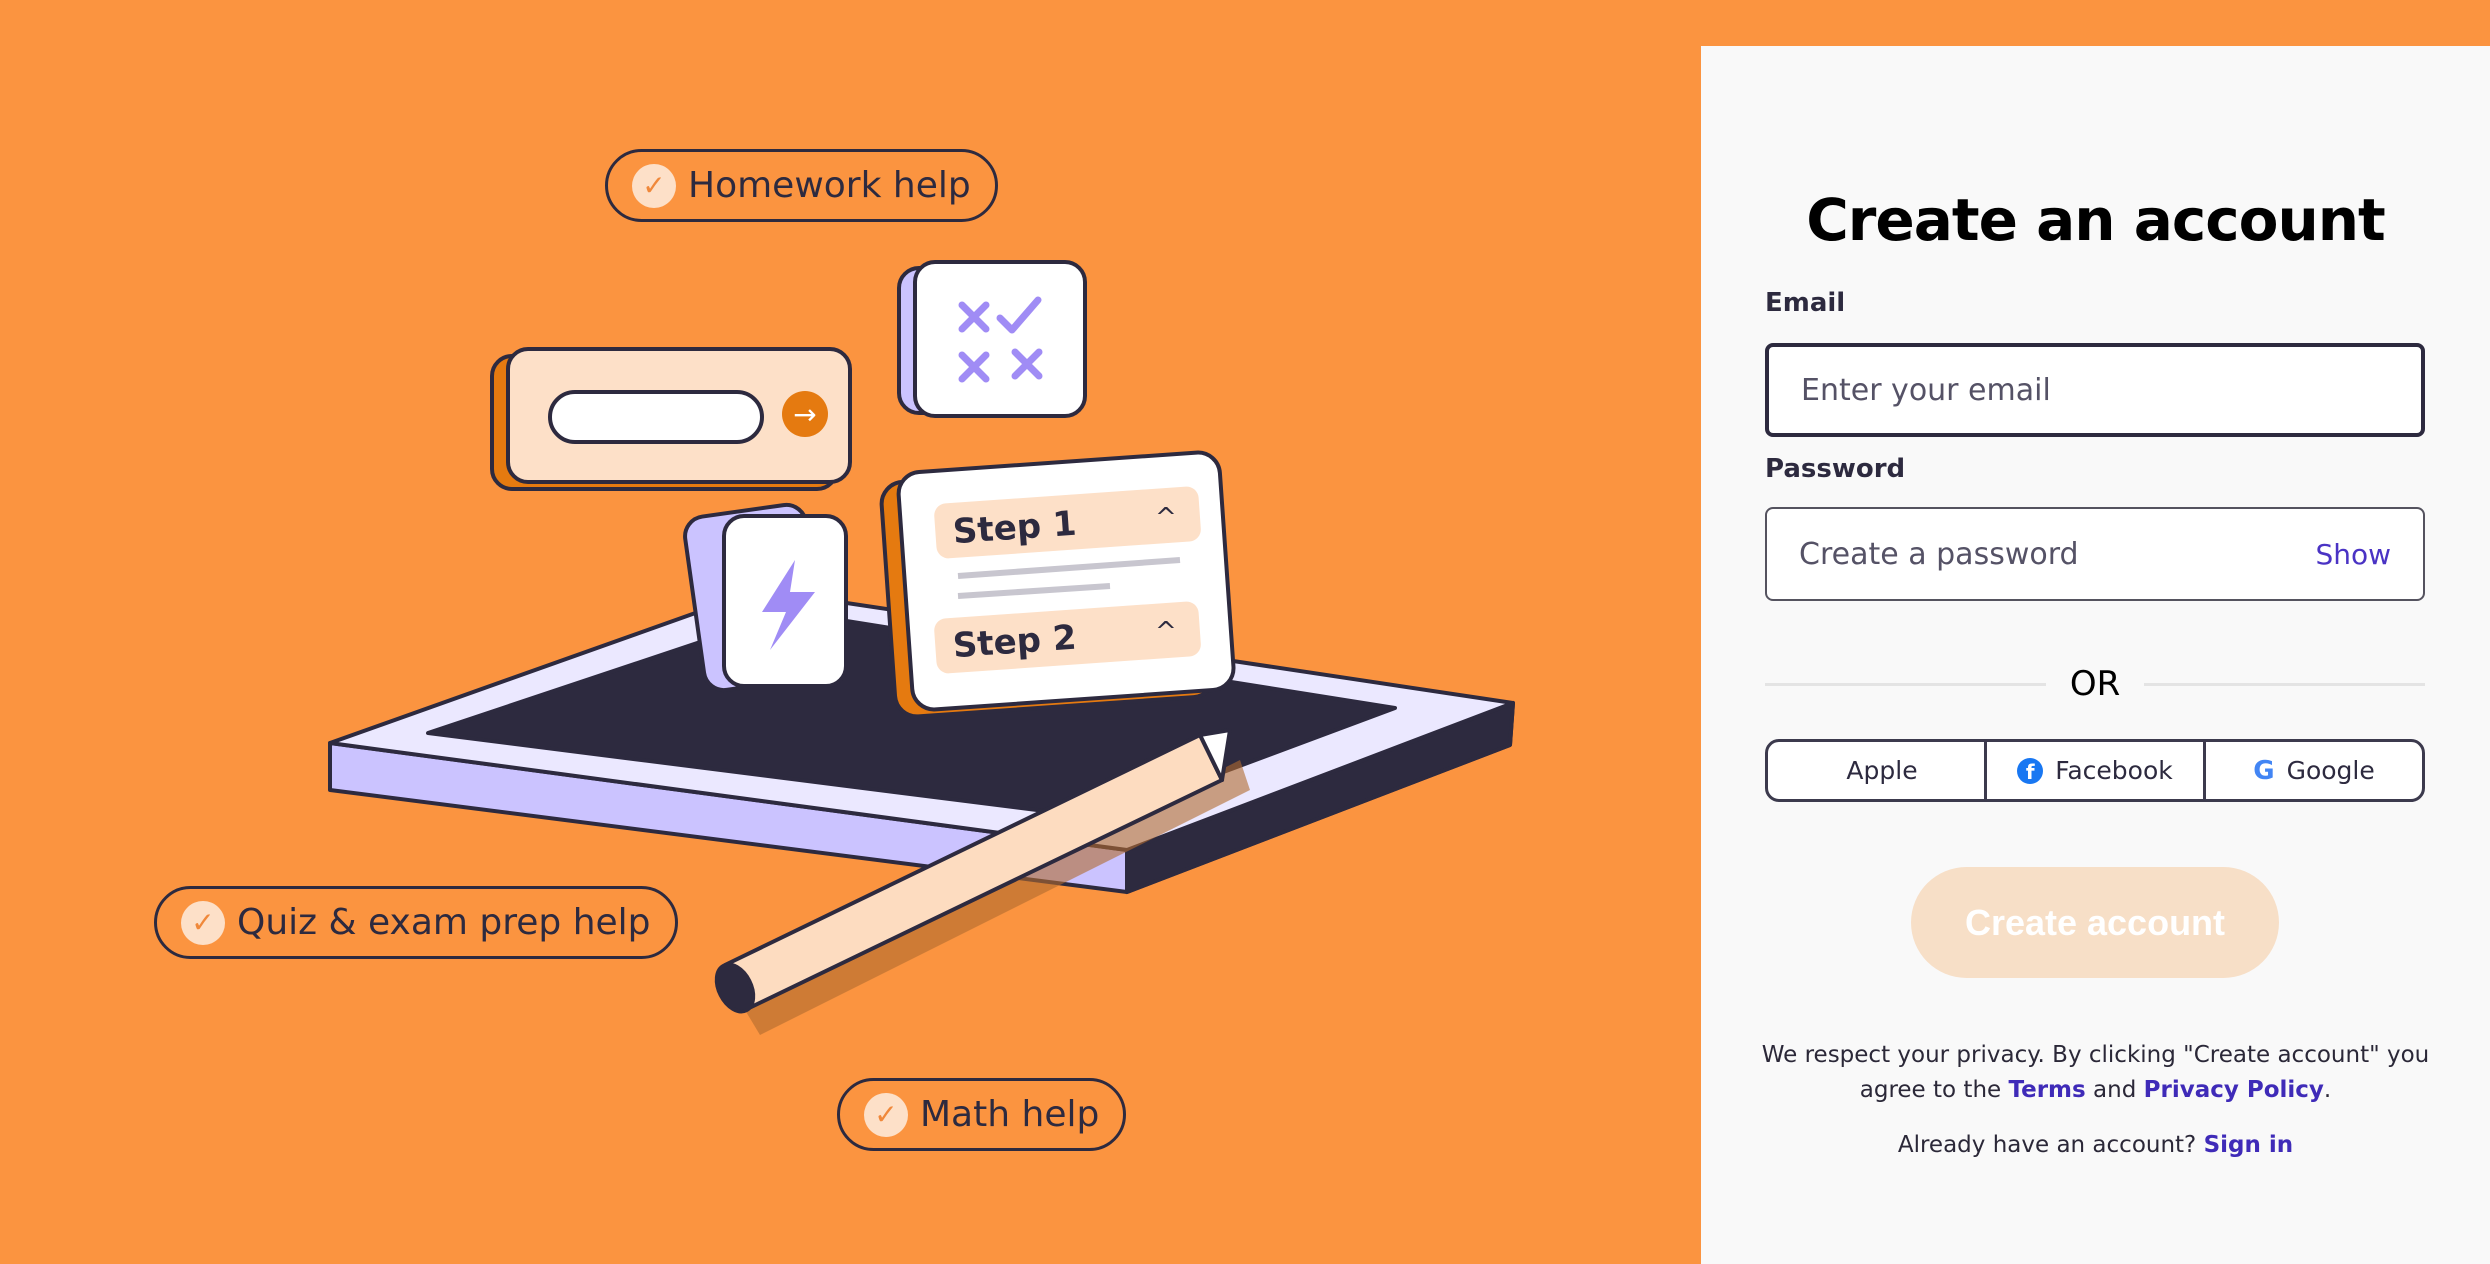 The image size is (2490, 1264). I want to click on terms-link: Terms, so click(2046, 1090).